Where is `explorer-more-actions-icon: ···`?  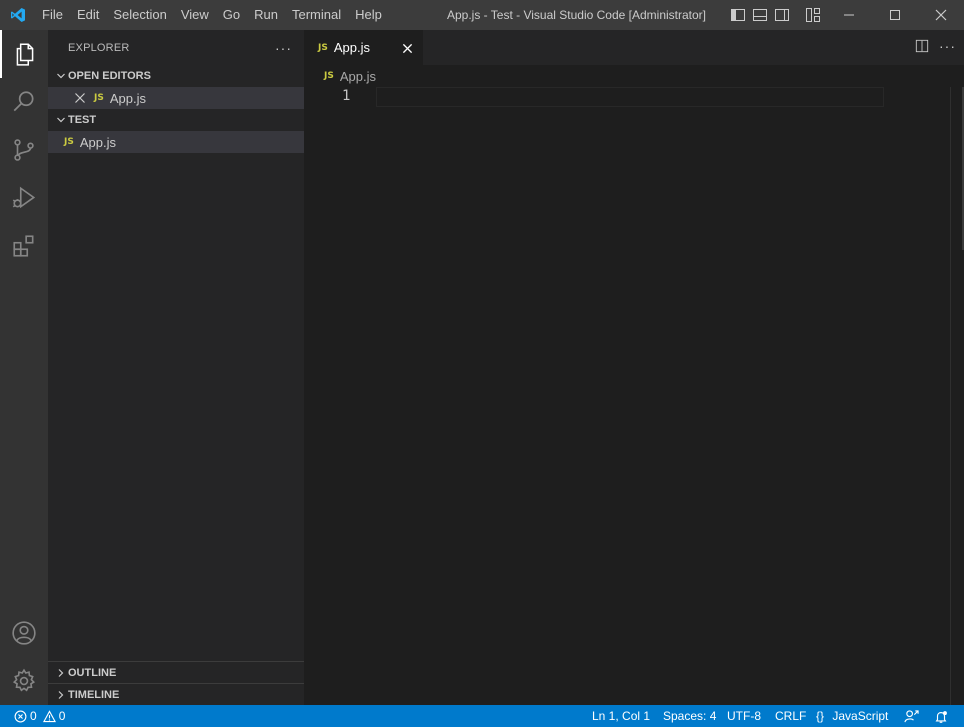
explorer-more-actions-icon: ··· is located at coordinates (283, 48).